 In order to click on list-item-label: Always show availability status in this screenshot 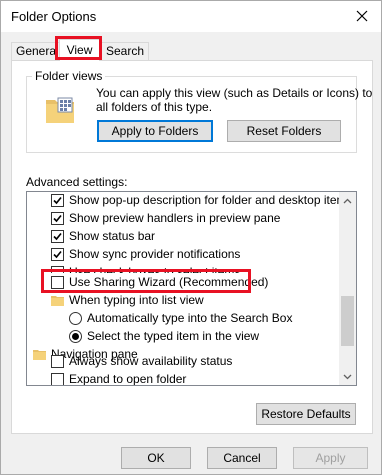, I will do `click(151, 361)`.